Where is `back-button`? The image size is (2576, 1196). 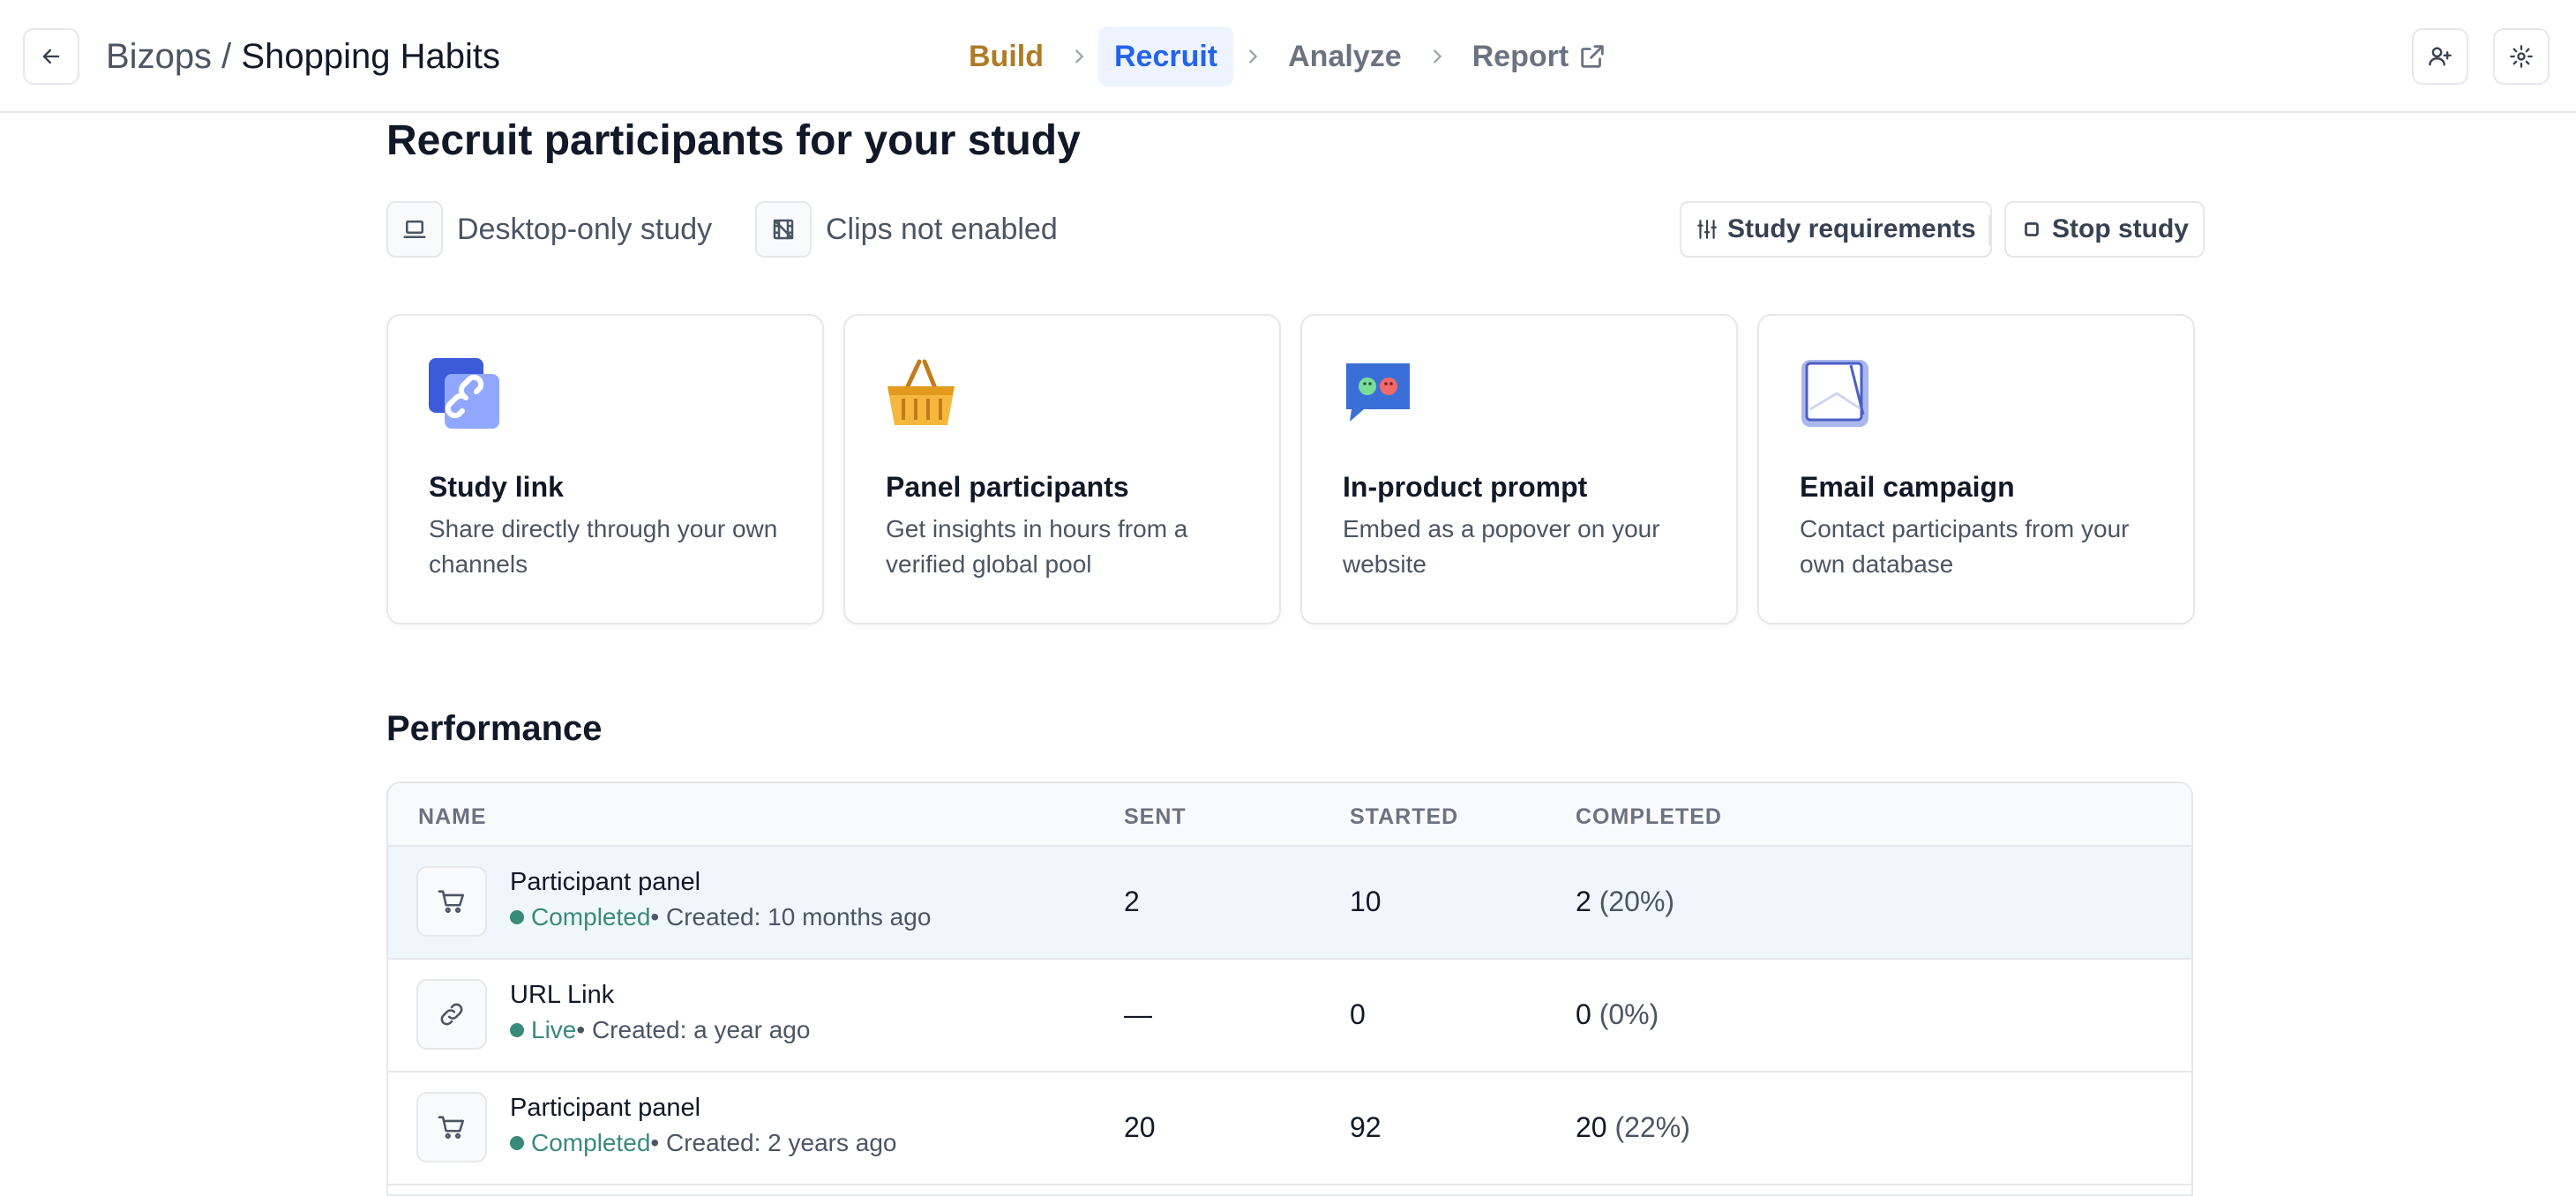
back-button is located at coordinates (51, 56).